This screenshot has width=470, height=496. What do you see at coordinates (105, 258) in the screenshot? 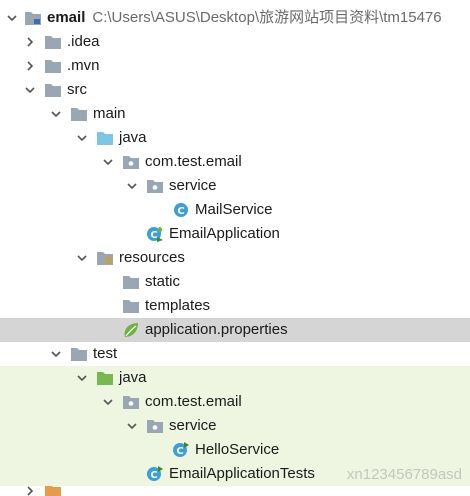
I see `resources-folder-icon` at bounding box center [105, 258].